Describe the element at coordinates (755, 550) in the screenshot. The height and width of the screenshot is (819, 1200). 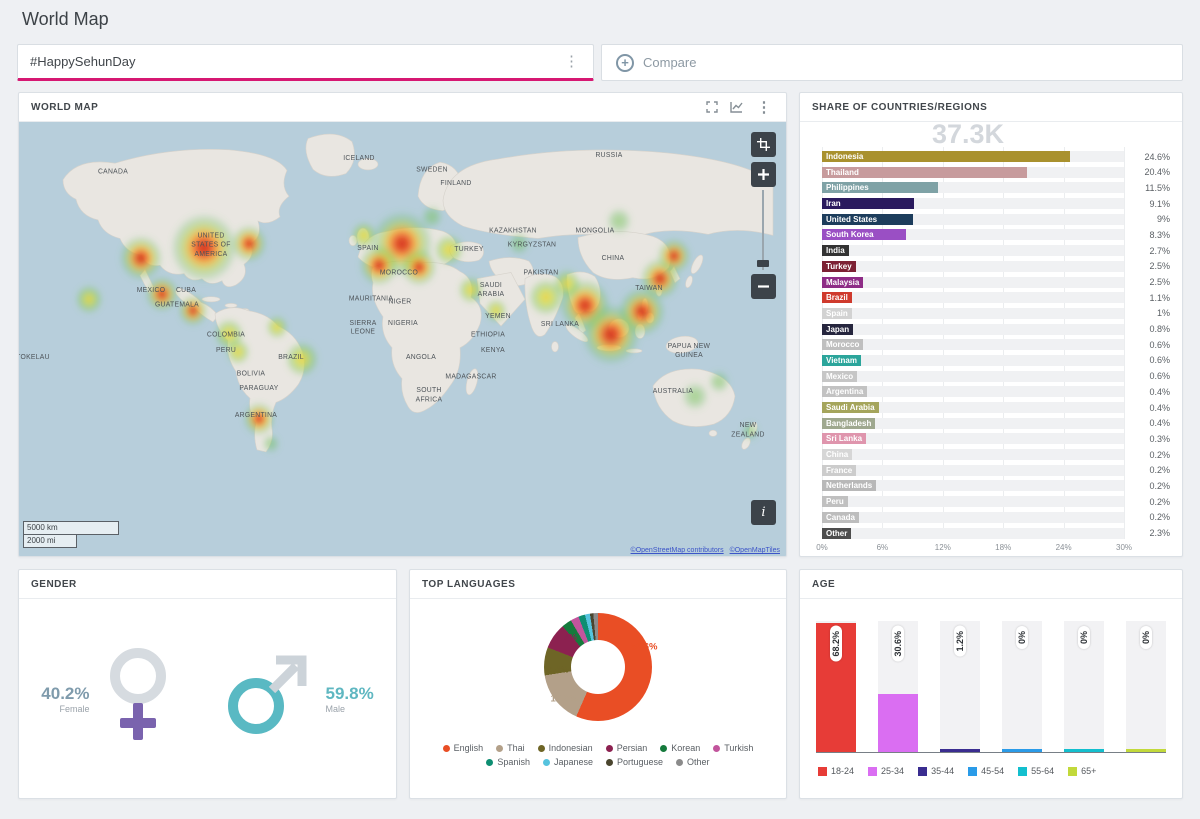
I see `omt-link: ©OpenMapTiles` at that location.